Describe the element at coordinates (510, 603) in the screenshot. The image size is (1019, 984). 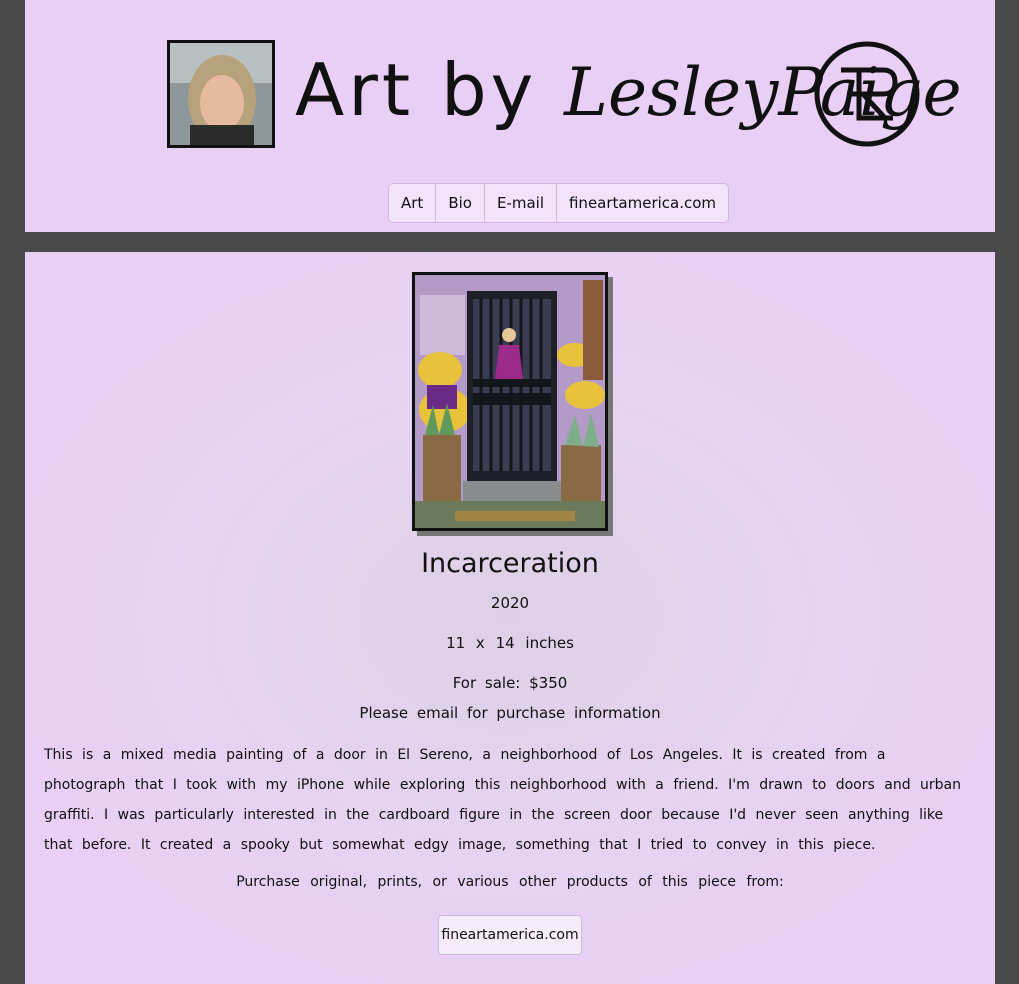
I see `artwork-year: 2020` at that location.